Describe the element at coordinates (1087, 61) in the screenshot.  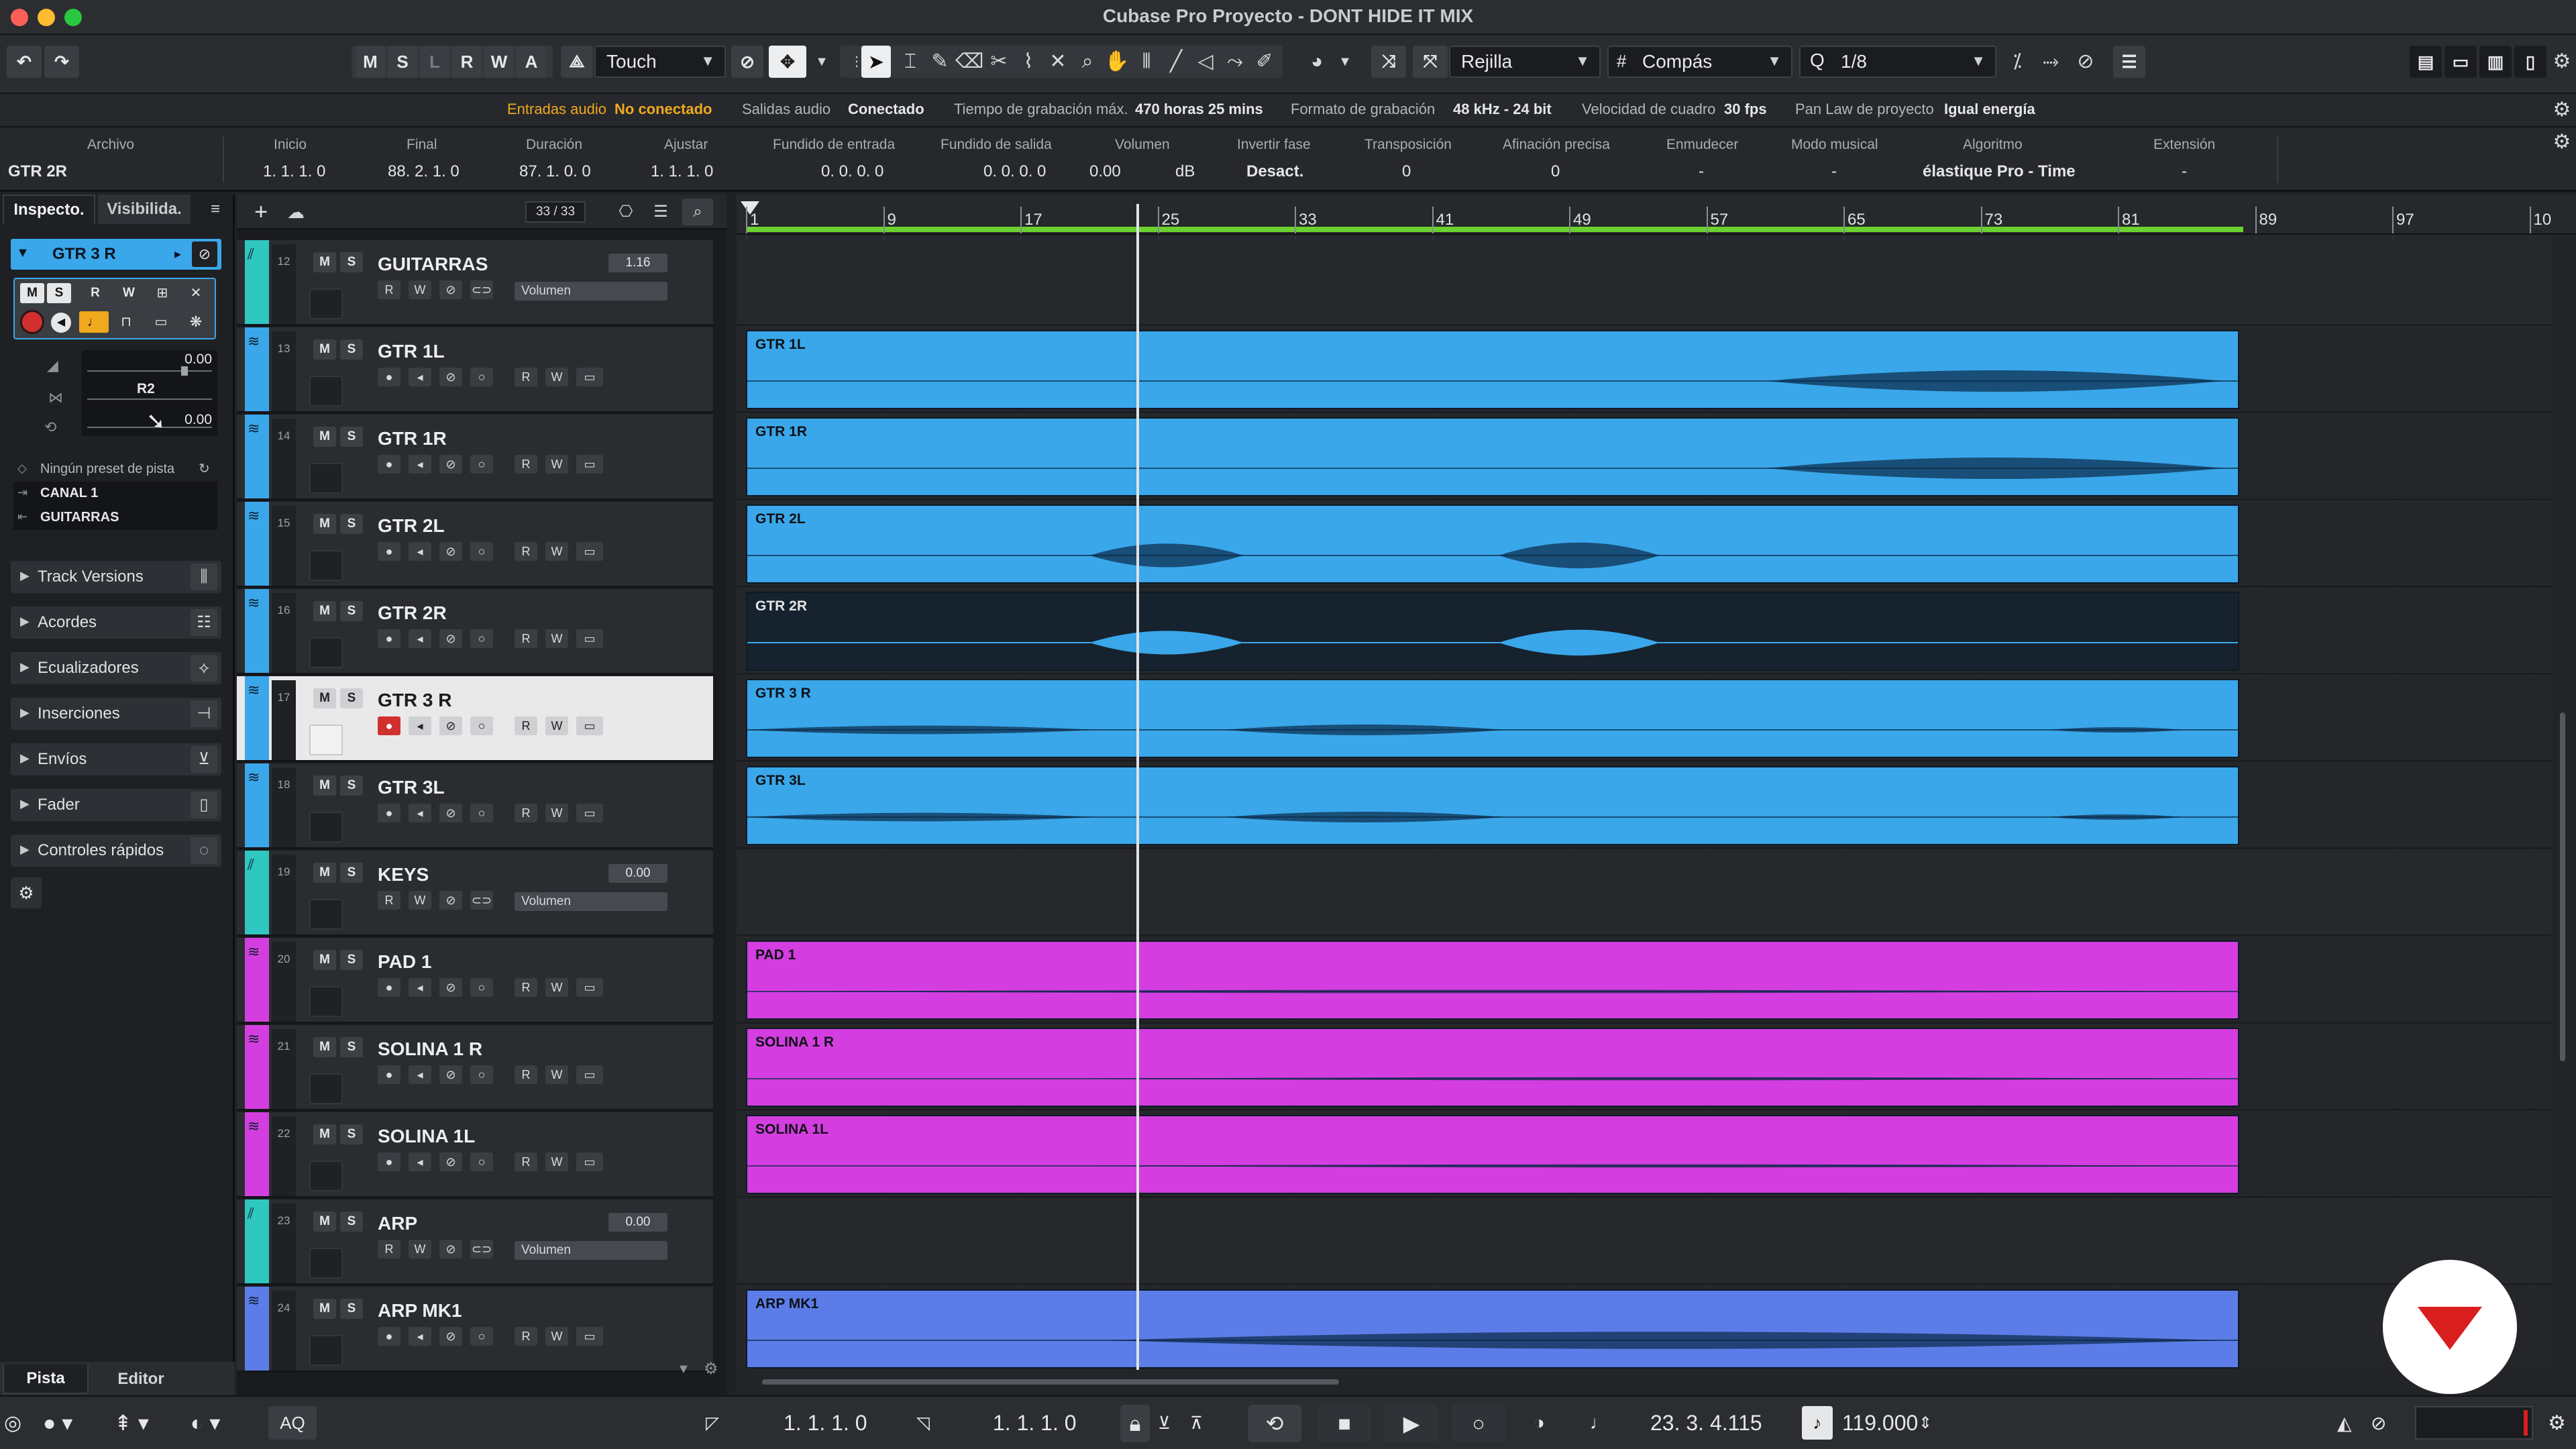
I see `zoom-tool: ⌕` at that location.